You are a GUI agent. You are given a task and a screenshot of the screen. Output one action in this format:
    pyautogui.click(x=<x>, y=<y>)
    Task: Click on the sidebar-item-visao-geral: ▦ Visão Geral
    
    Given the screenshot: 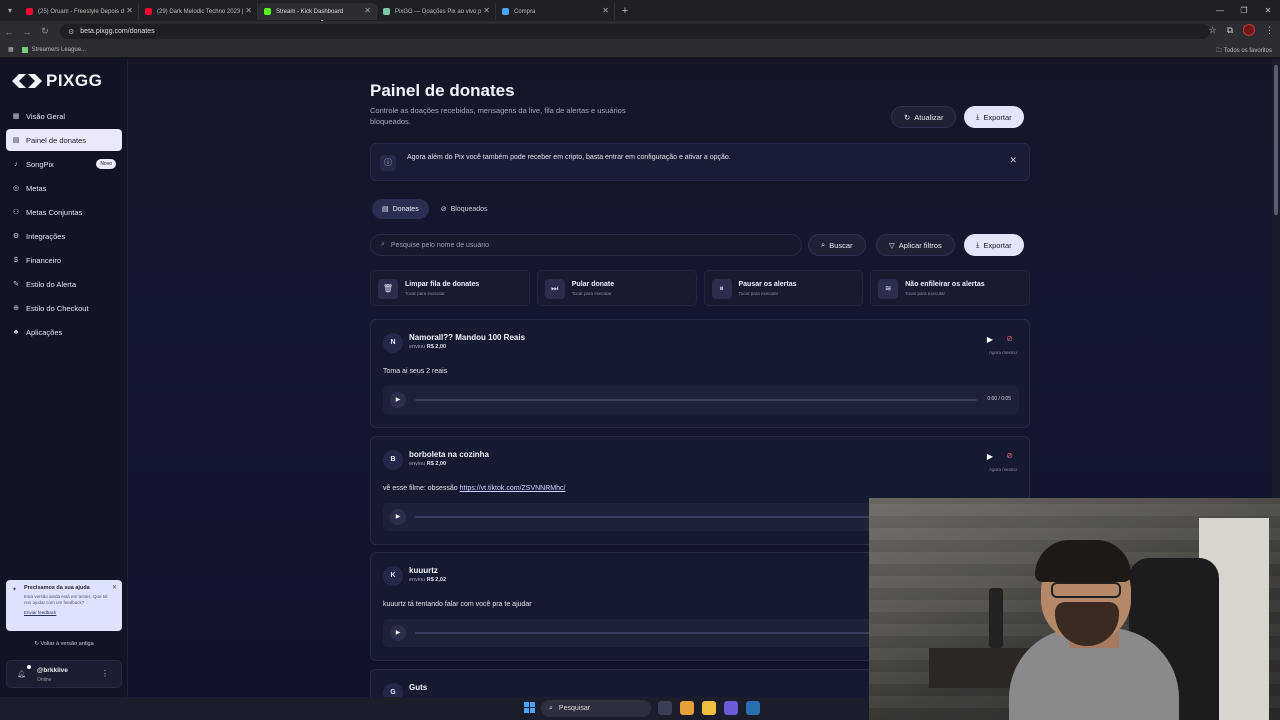 What is the action you would take?
    pyautogui.click(x=64, y=116)
    